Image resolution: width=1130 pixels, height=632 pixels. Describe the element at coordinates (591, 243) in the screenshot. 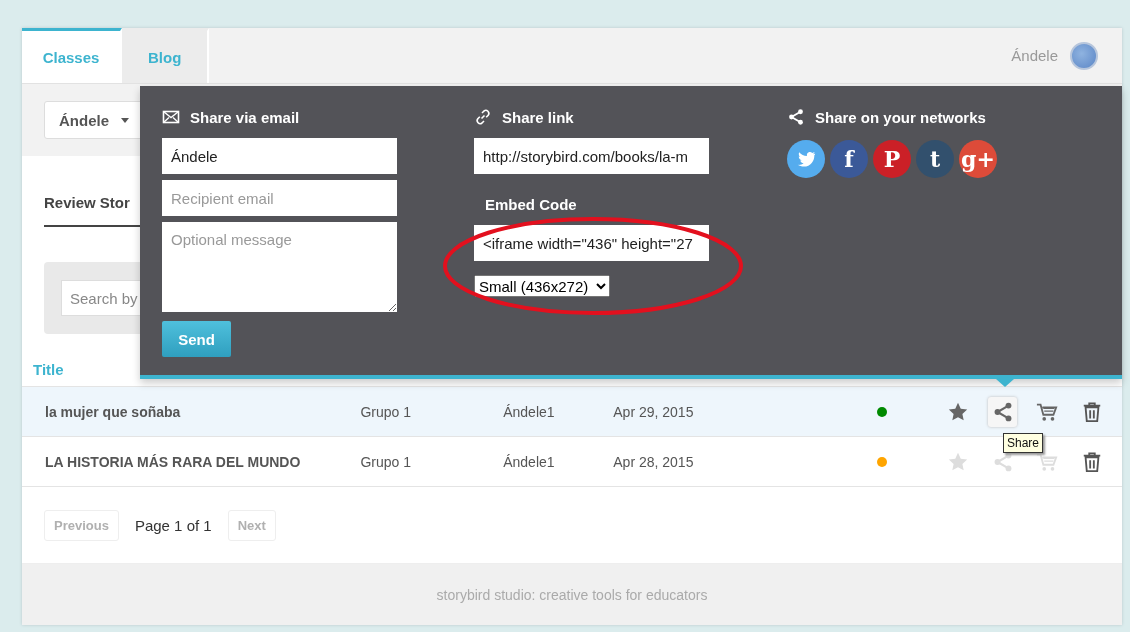

I see `embed-code-field: <iframe width="436" height="27` at that location.